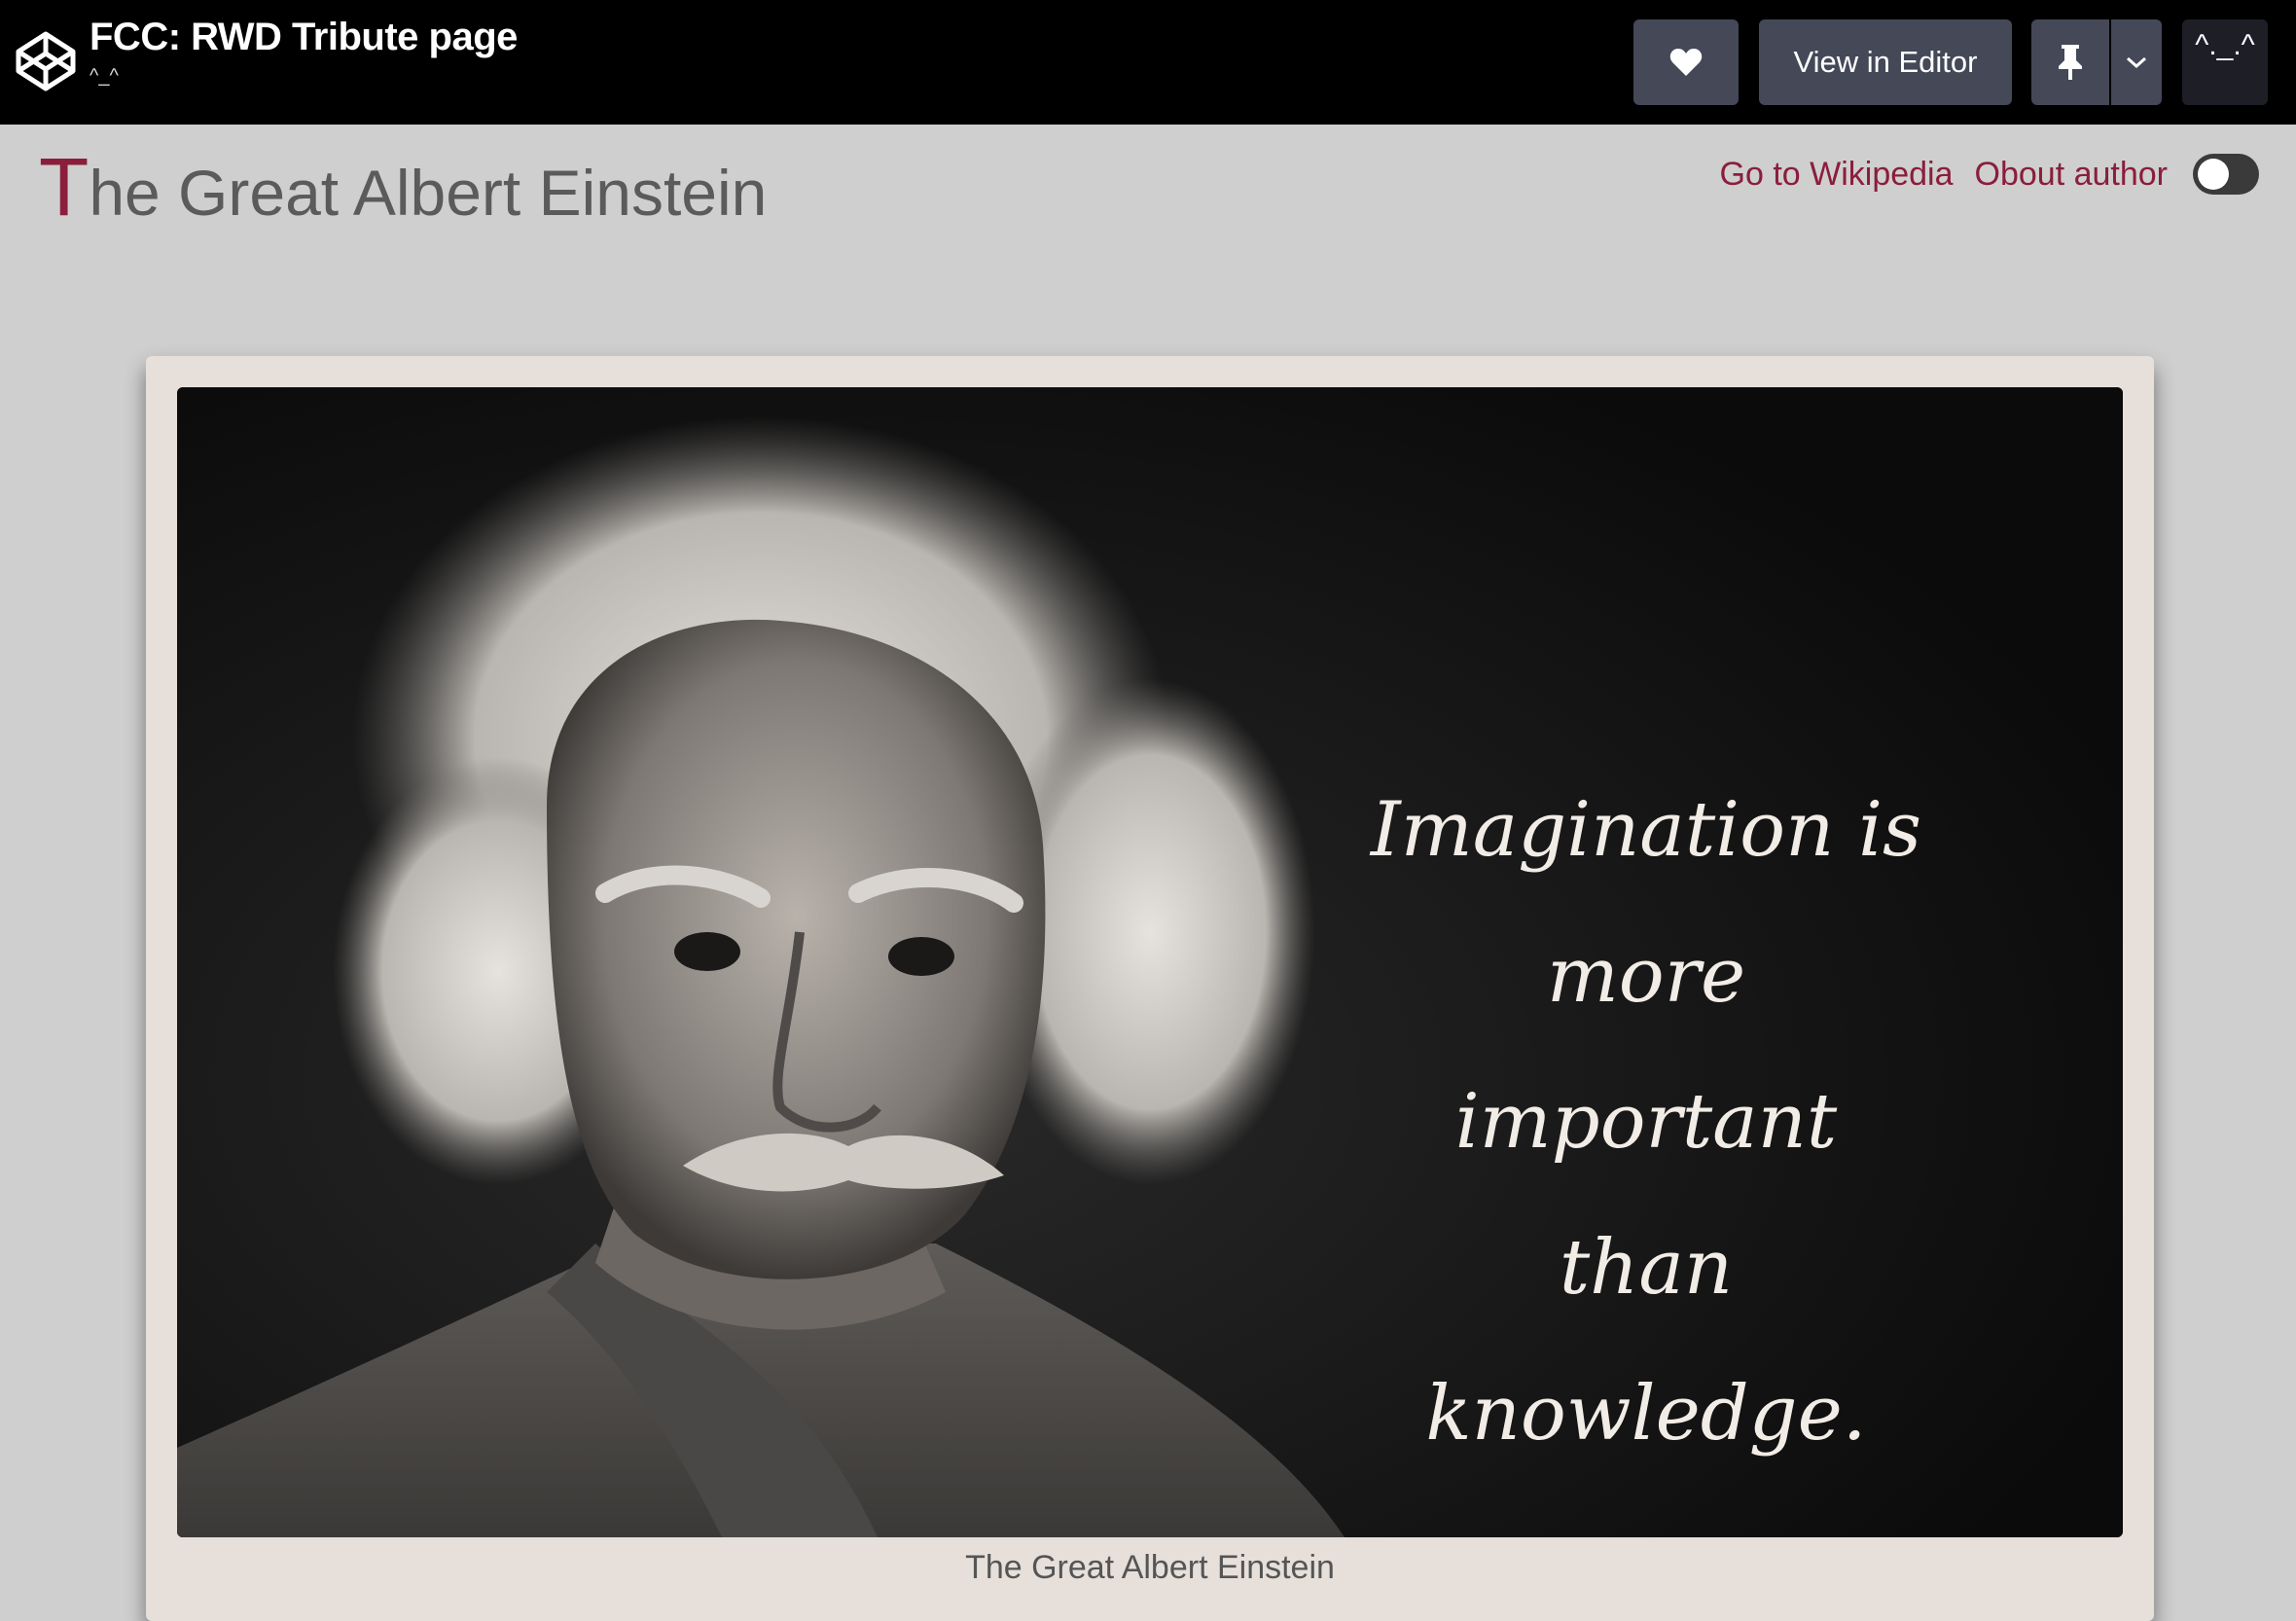  Describe the element at coordinates (304, 37) in the screenshot. I see `pen-title: FCC: RWD Tribute page` at that location.